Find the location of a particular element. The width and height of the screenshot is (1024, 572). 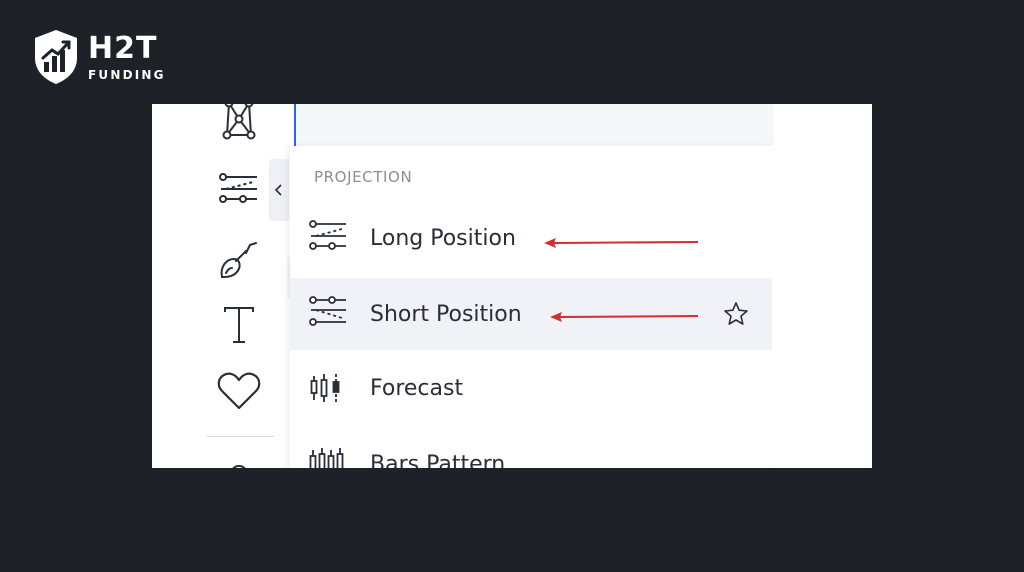

menu-section-header: PROJECTION is located at coordinates (363, 177).